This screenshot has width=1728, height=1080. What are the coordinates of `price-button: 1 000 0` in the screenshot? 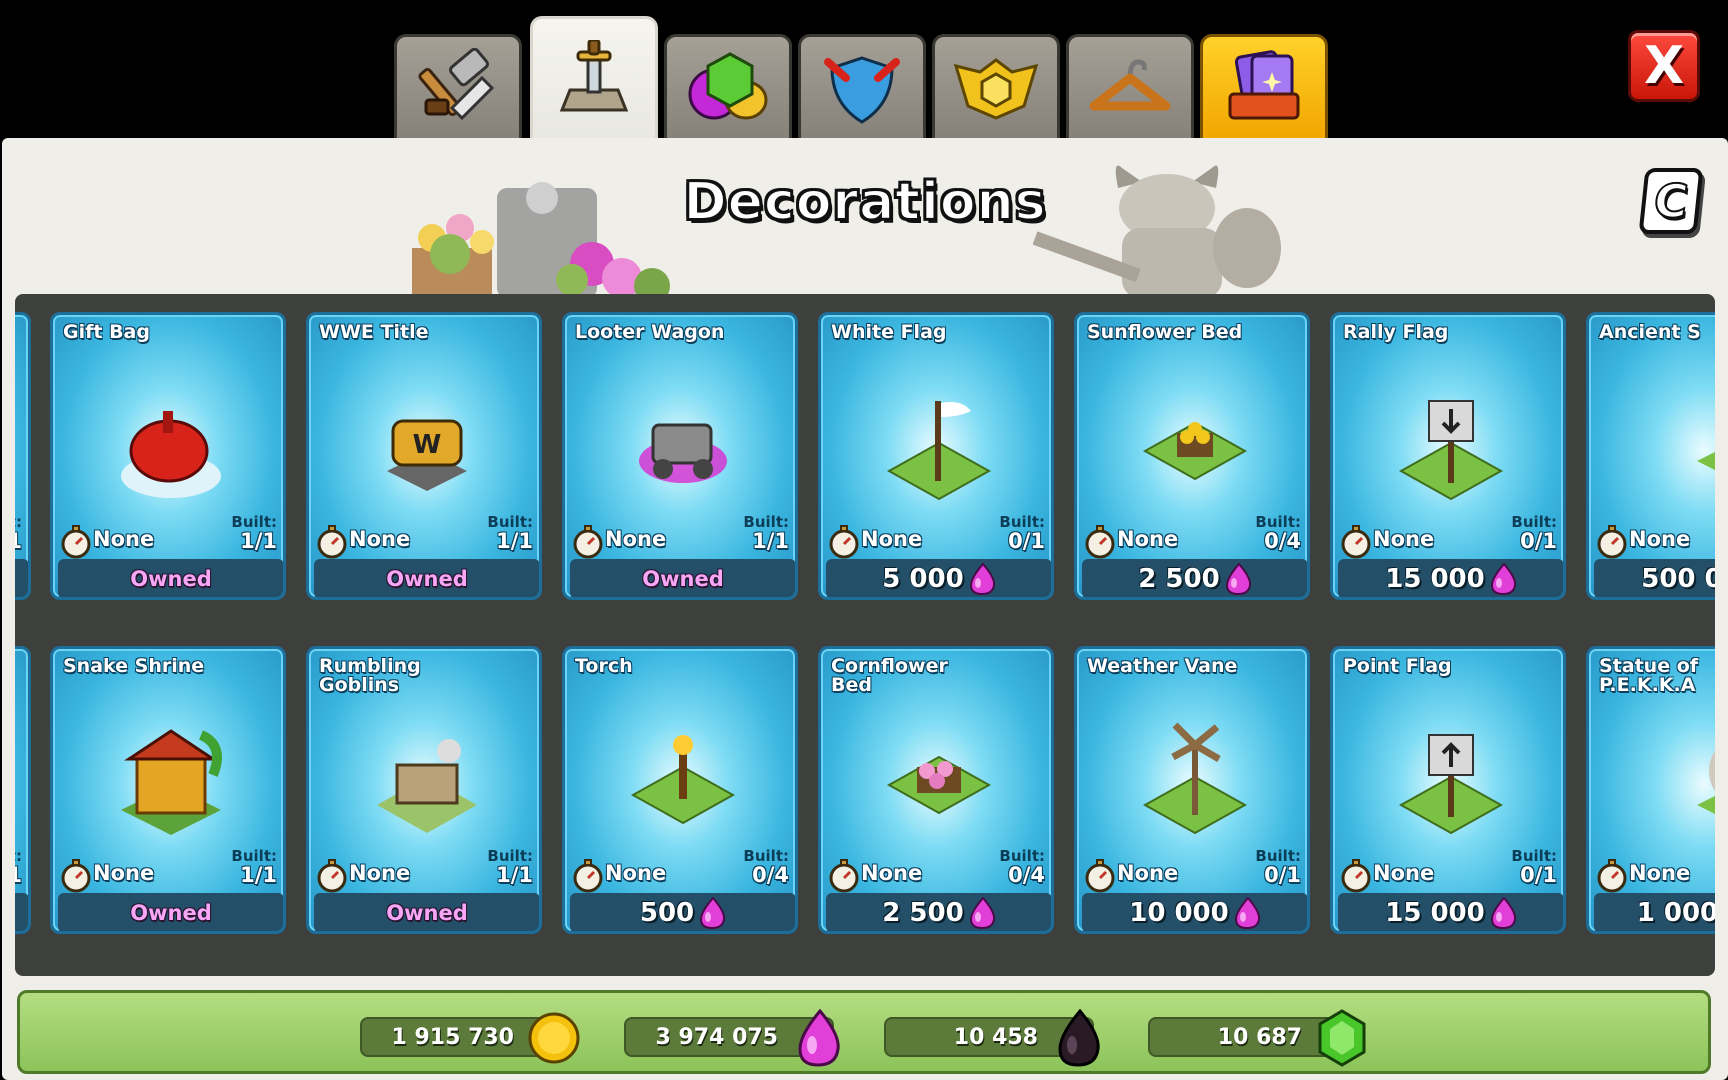 It's located at (1654, 912).